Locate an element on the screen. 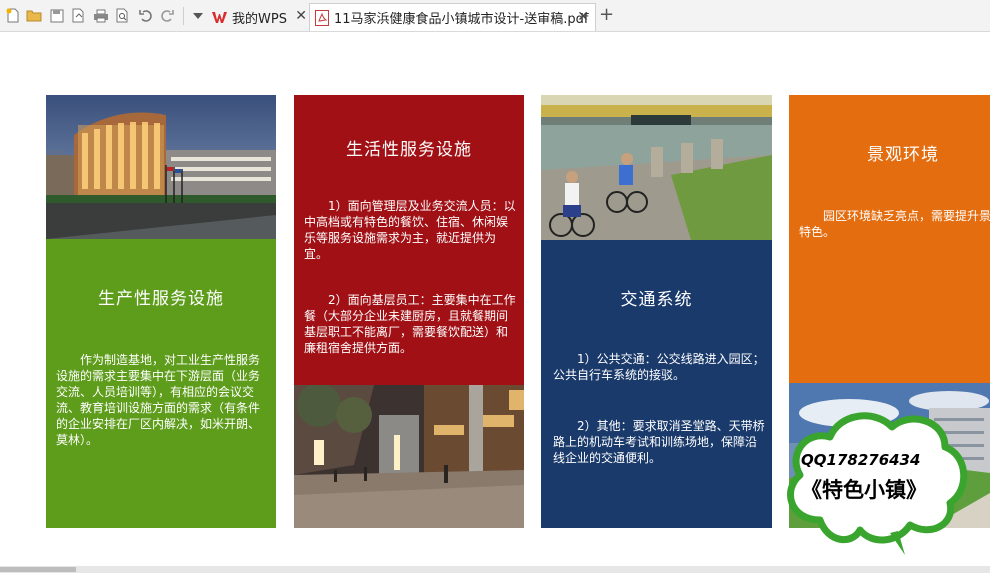 This screenshot has height=573, width=990. export-icon is located at coordinates (78, 15).